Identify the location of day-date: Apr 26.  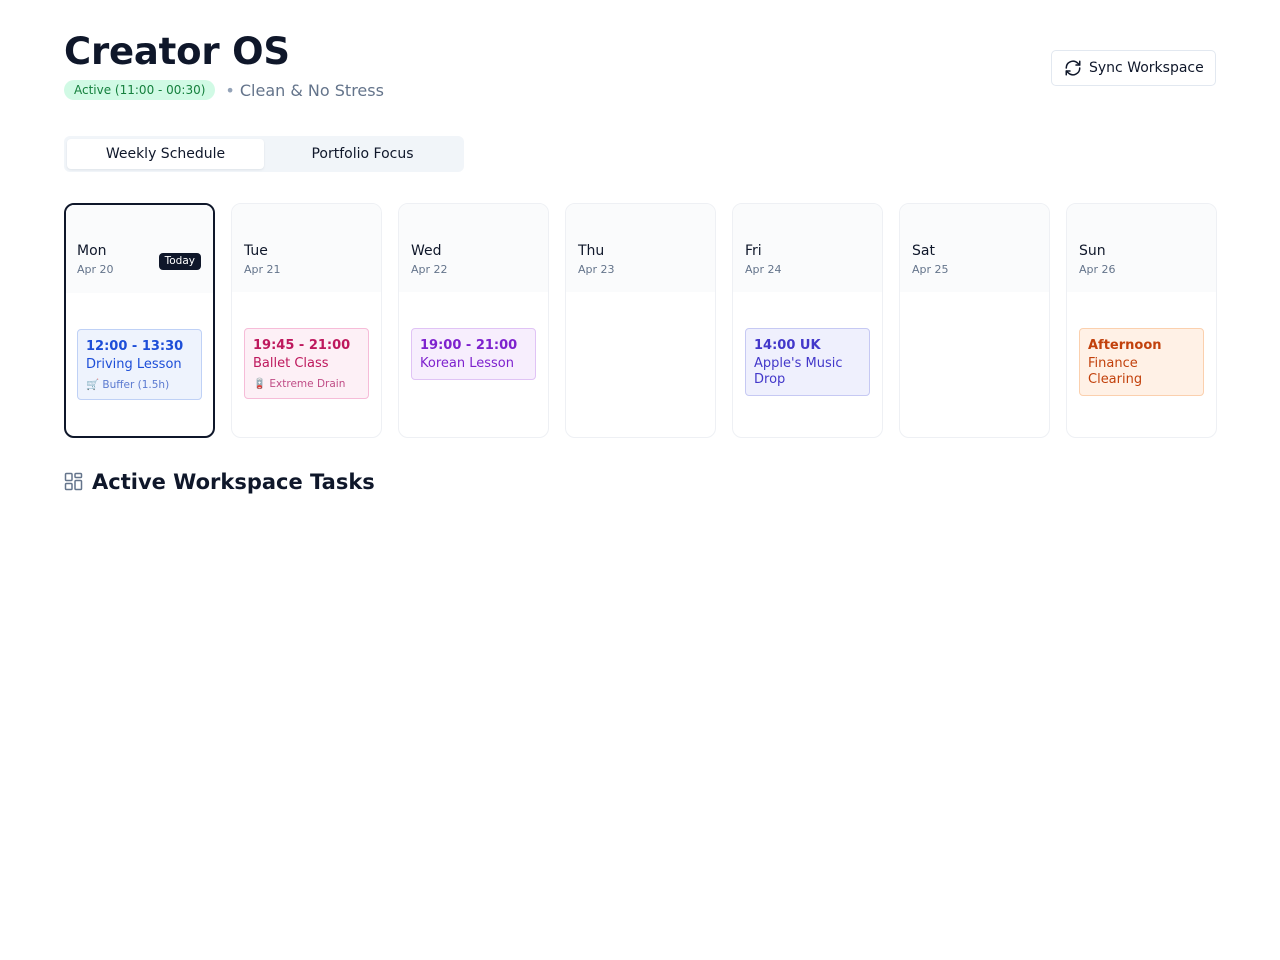
(1097, 269).